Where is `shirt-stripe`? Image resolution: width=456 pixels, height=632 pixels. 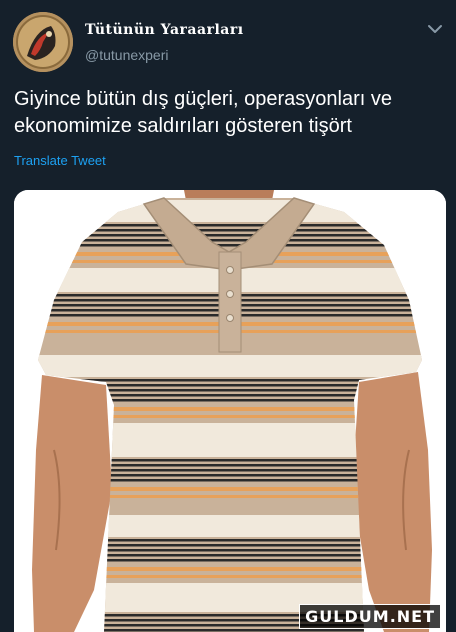
shirt-stripe is located at coordinates (230, 366).